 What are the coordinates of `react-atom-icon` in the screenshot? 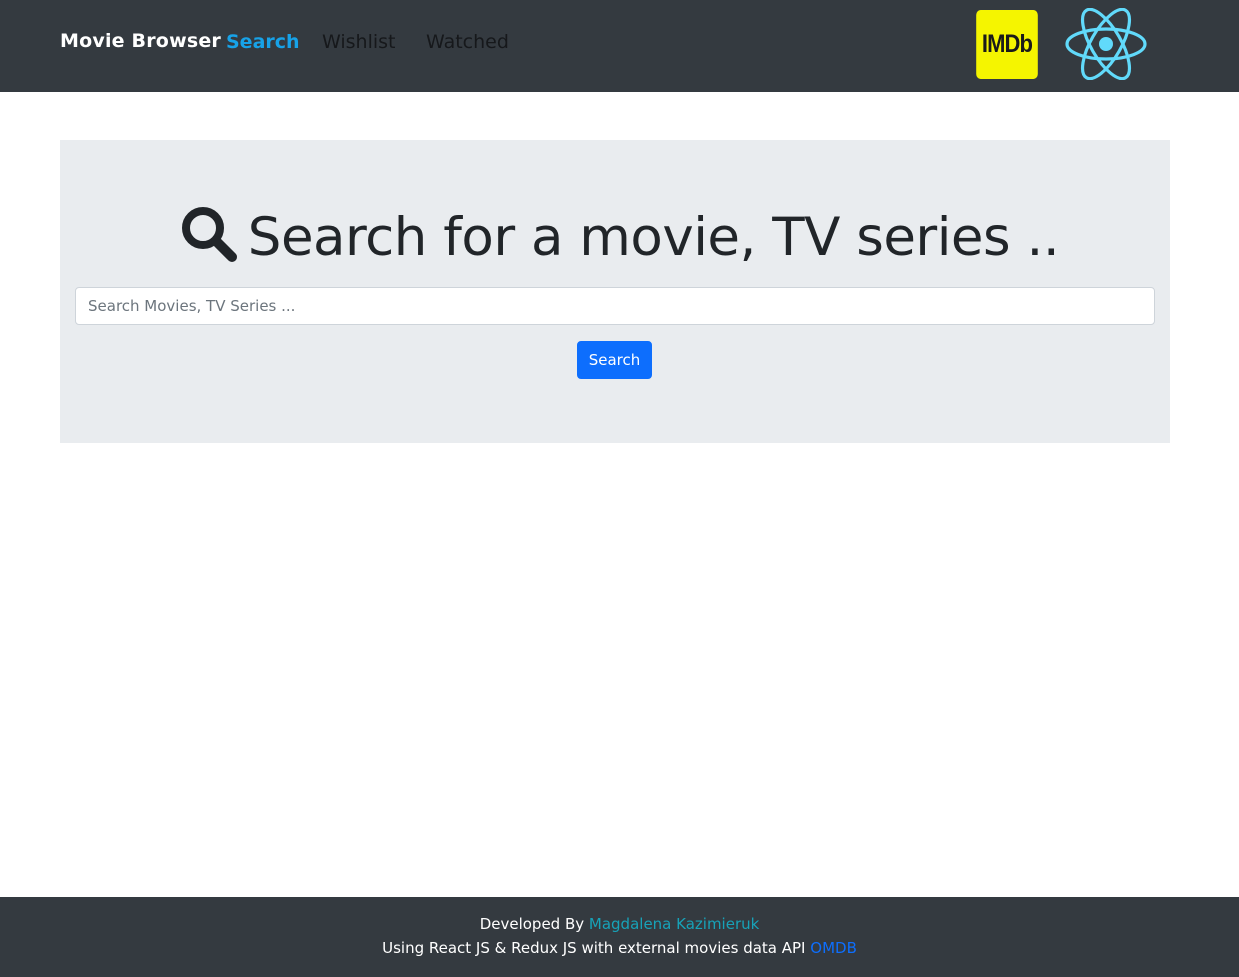 It's located at (1106, 44).